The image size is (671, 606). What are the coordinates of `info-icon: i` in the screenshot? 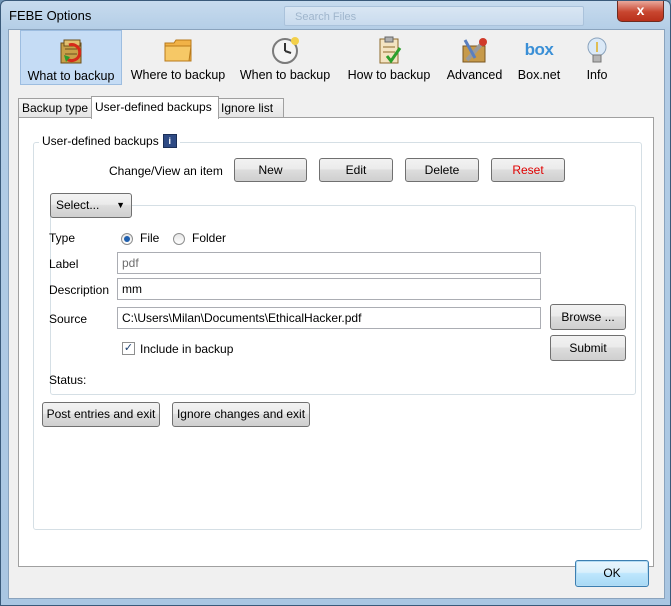 It's located at (169, 141).